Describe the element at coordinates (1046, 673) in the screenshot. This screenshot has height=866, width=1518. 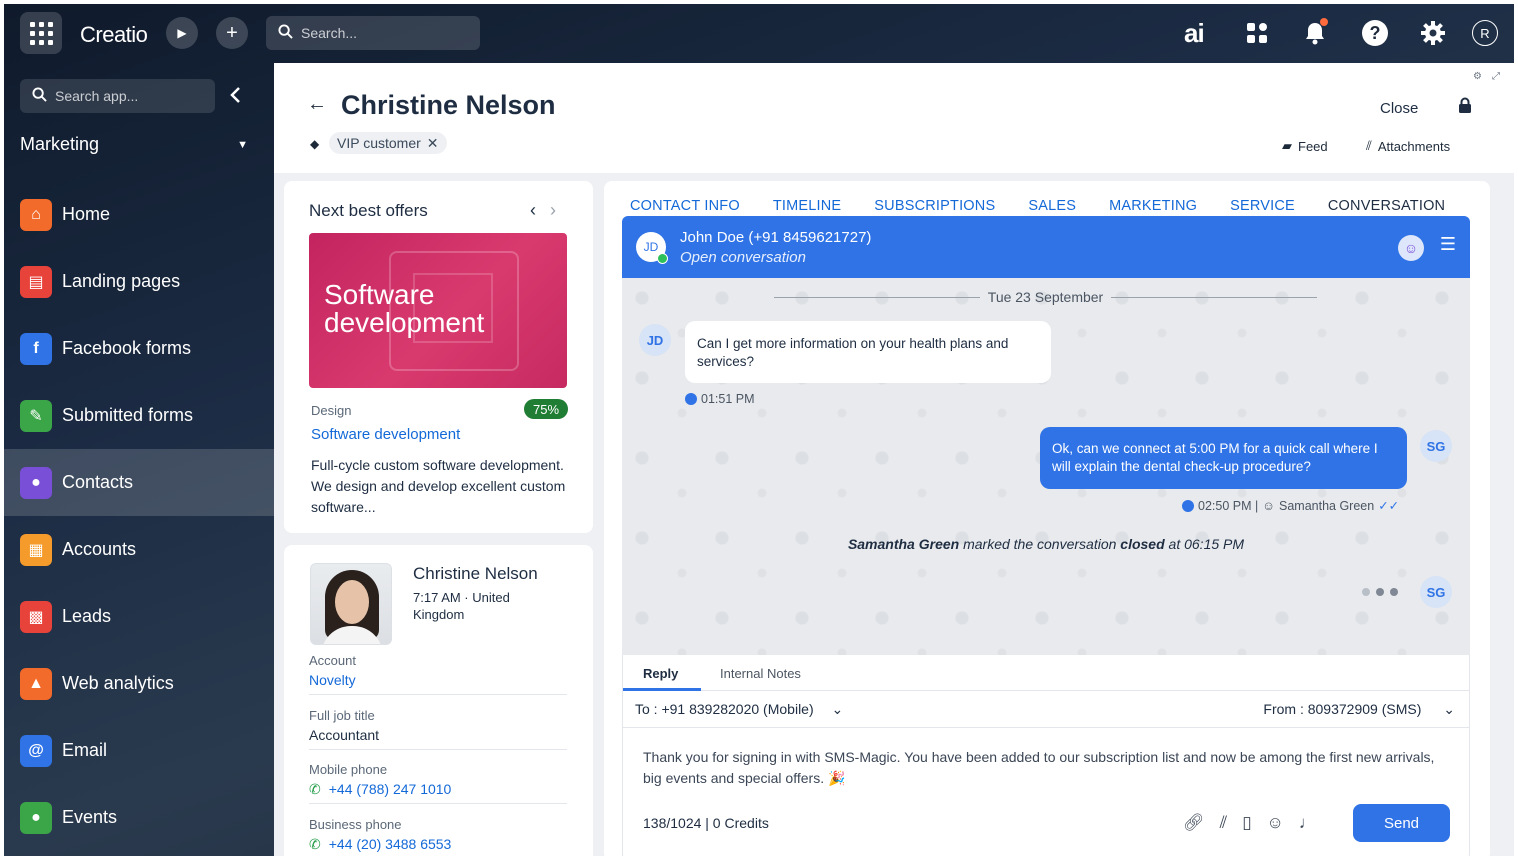
I see `reply-tabs: Reply Internal Notes` at that location.